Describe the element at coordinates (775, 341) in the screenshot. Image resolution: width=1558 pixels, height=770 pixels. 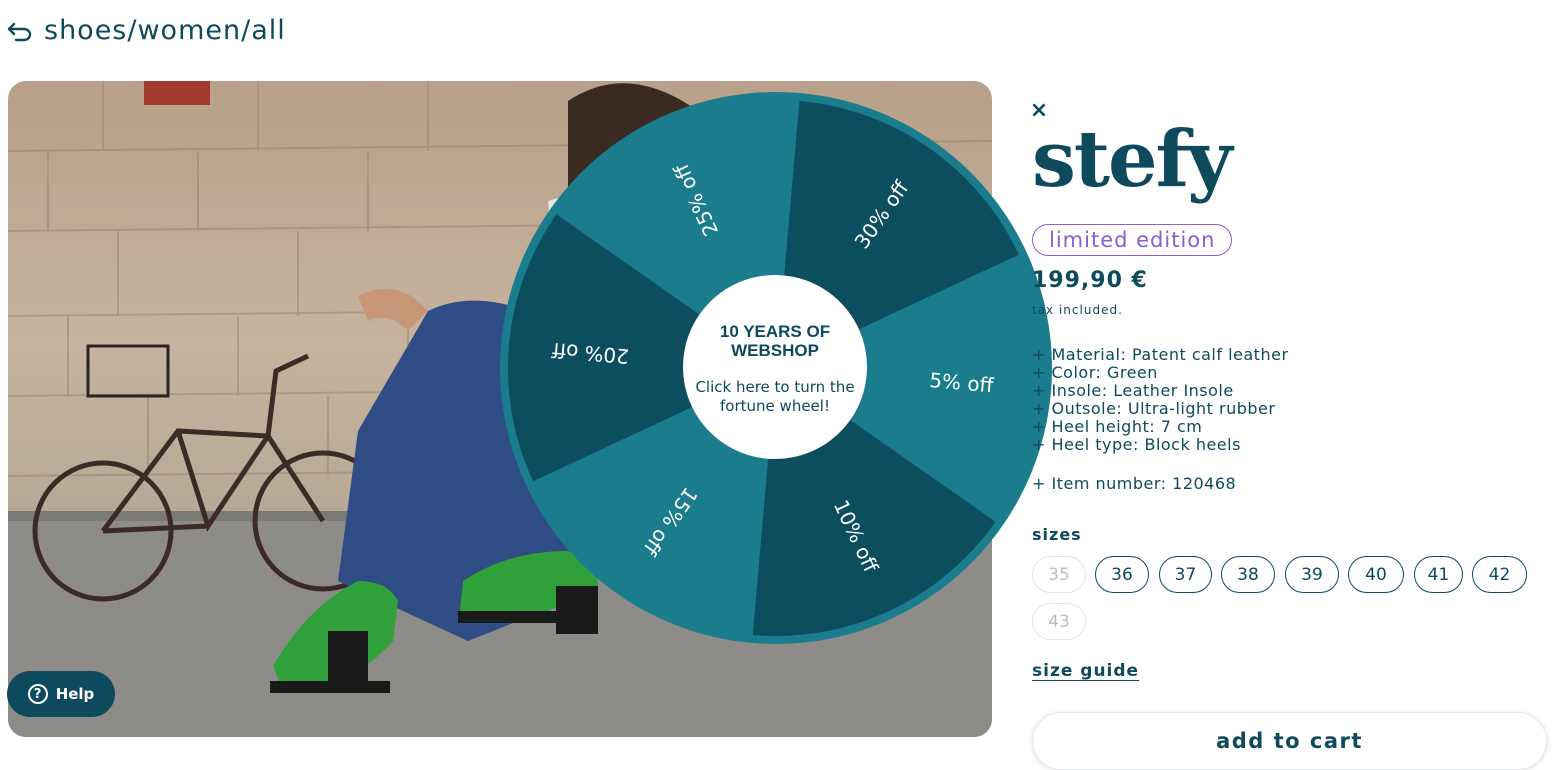
I see `wheel-title: 10 YEARS OF WEBSHOP` at that location.